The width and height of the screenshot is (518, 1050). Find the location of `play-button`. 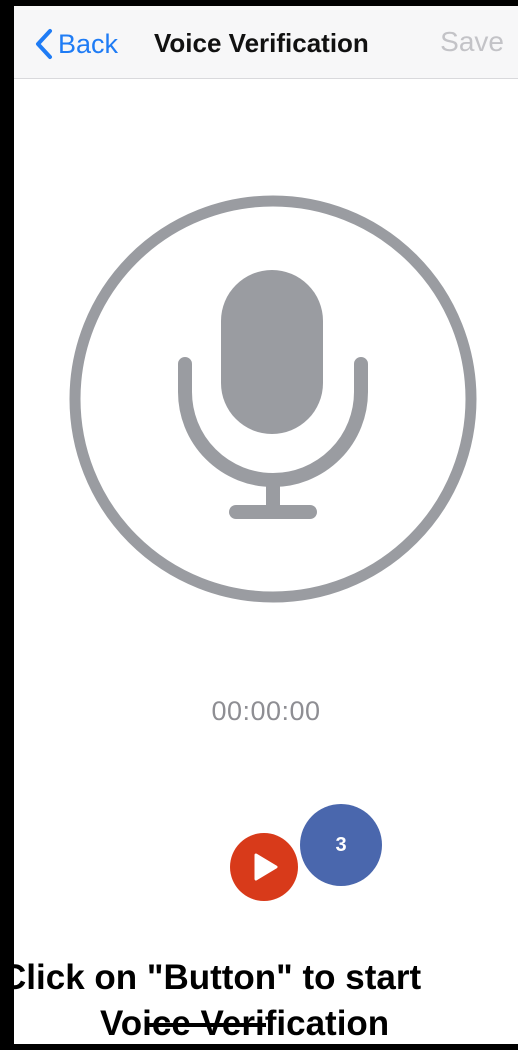

play-button is located at coordinates (264, 867).